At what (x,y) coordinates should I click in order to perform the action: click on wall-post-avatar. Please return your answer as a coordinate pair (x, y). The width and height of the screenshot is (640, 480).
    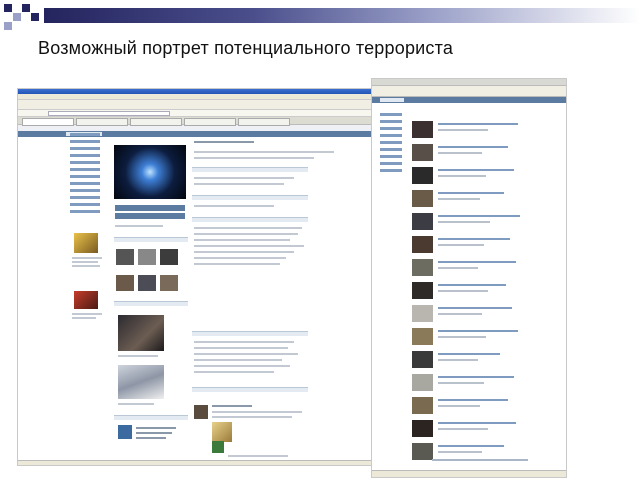
    Looking at the image, I should click on (201, 412).